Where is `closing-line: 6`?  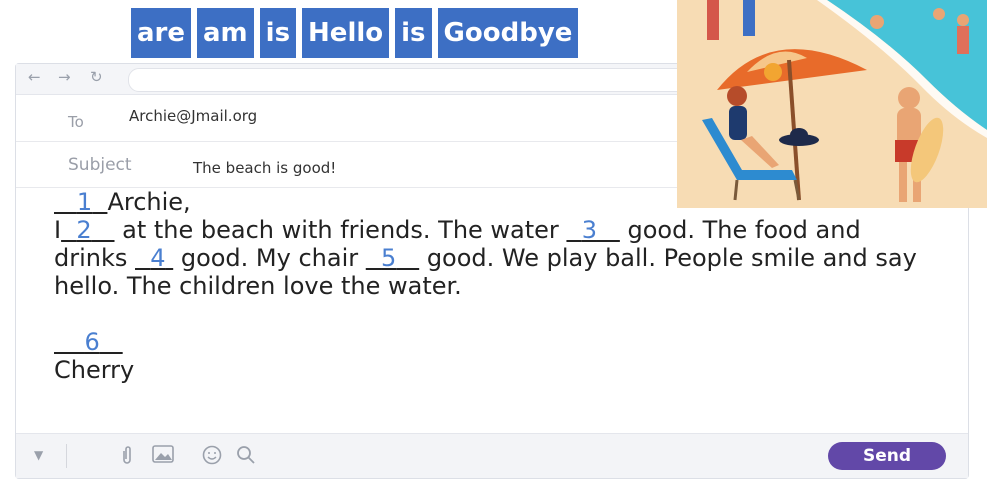
closing-line: 6 is located at coordinates (489, 342).